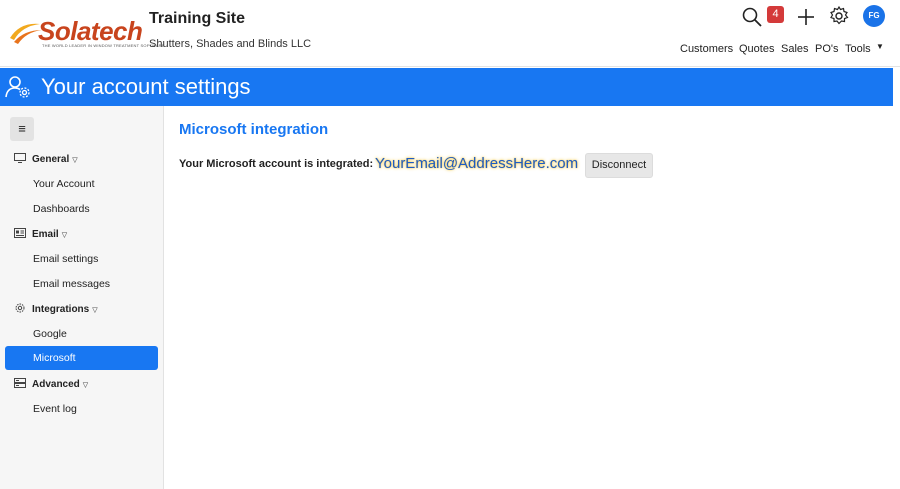  I want to click on section-advanced: Advanced ▽, so click(51, 384).